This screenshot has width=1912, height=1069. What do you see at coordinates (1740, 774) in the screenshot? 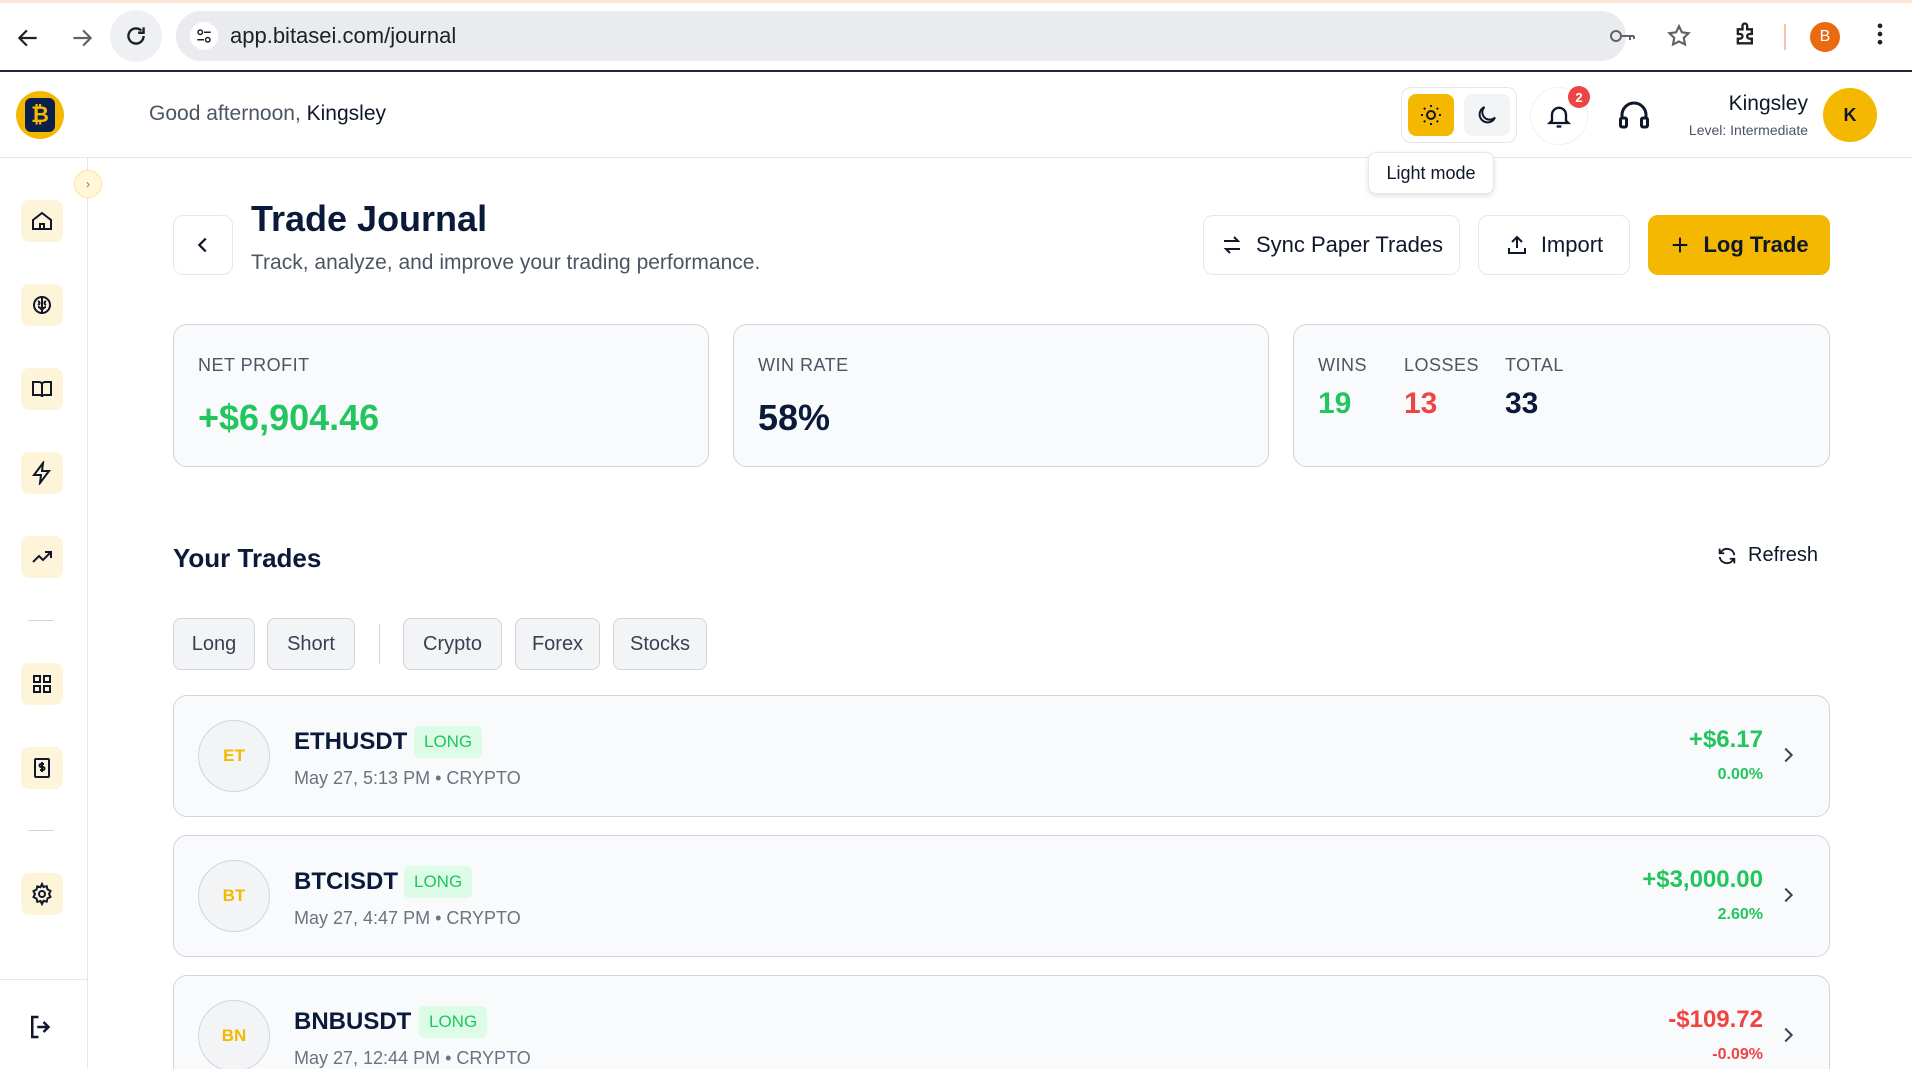
I see `trade-pnl-percent: 0.00%` at bounding box center [1740, 774].